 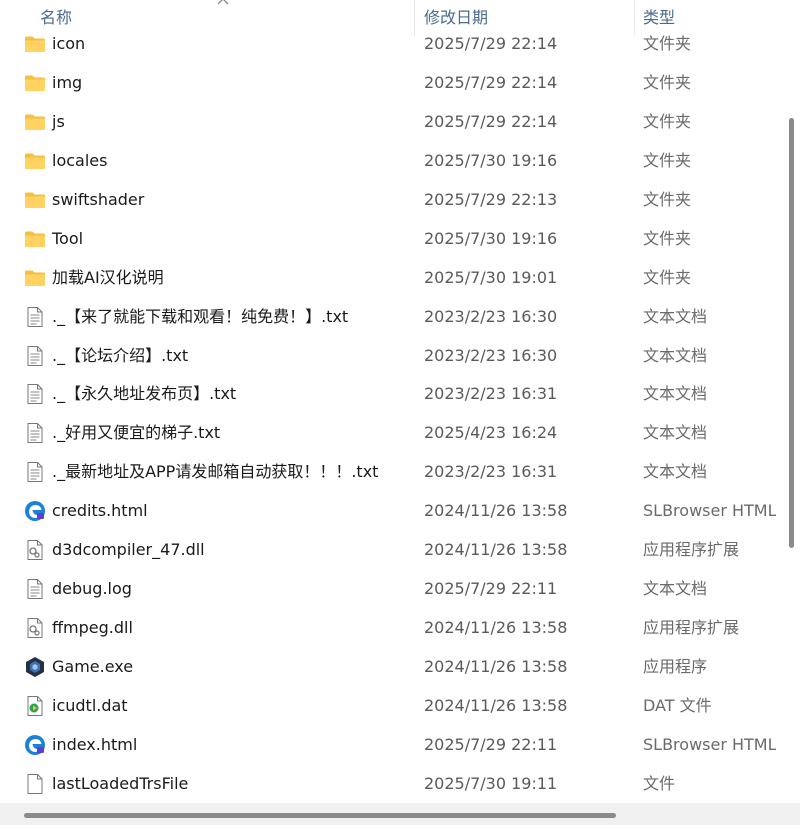 What do you see at coordinates (788, 401) in the screenshot?
I see `vertical-scrollbar` at bounding box center [788, 401].